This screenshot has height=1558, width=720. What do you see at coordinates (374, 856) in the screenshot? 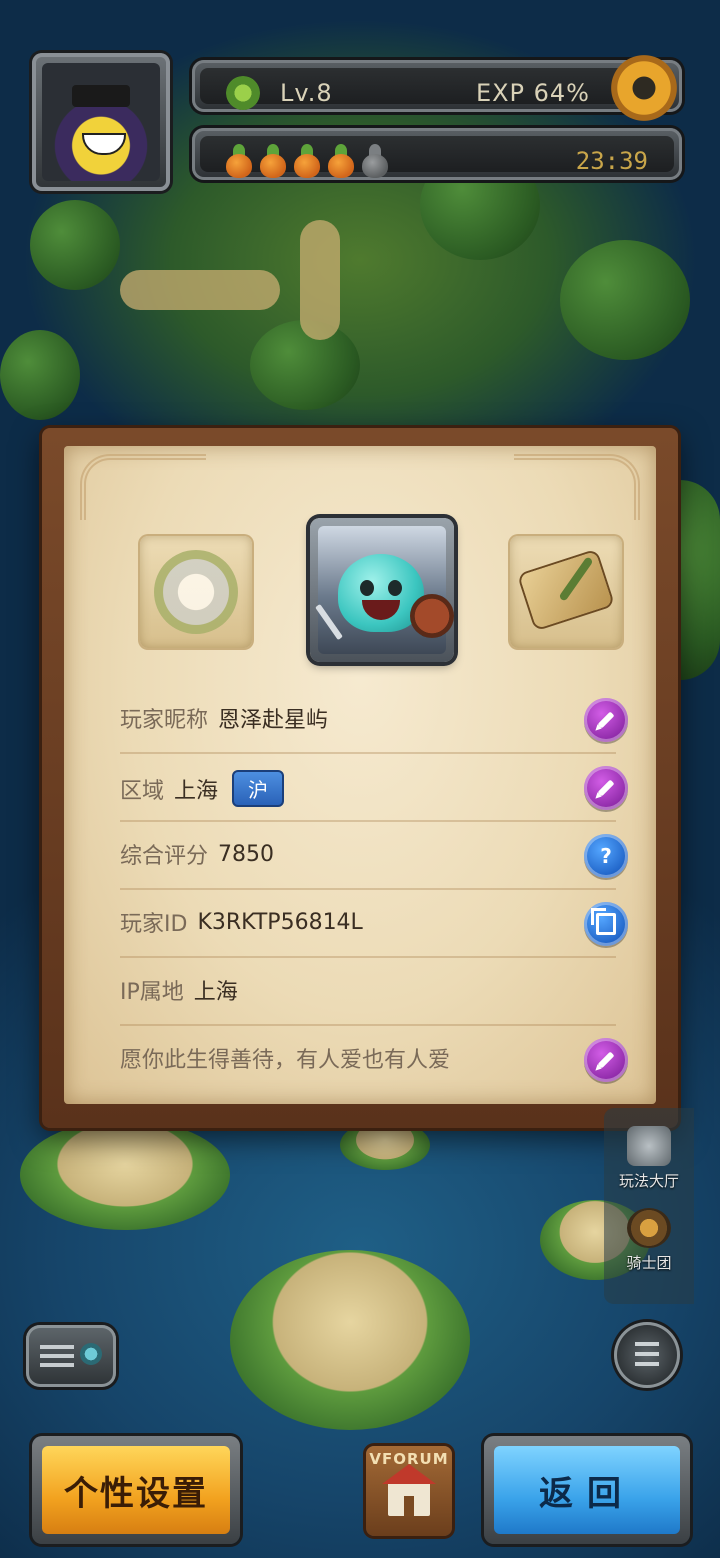
I see `score-row: 综合评分 7850 ?` at bounding box center [374, 856].